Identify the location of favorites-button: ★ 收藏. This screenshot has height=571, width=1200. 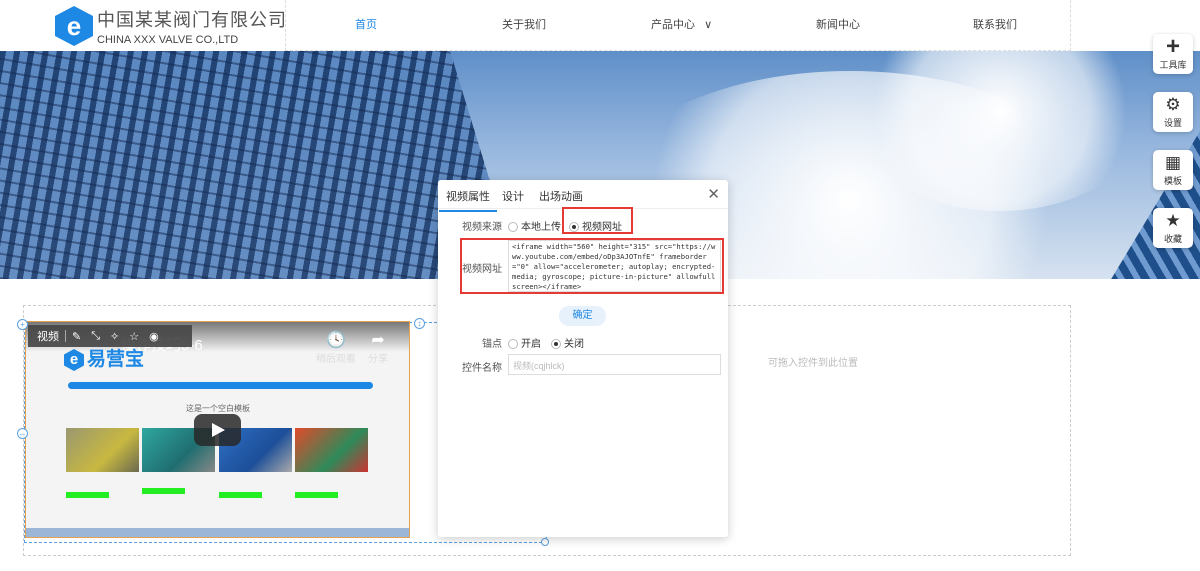
(1173, 228).